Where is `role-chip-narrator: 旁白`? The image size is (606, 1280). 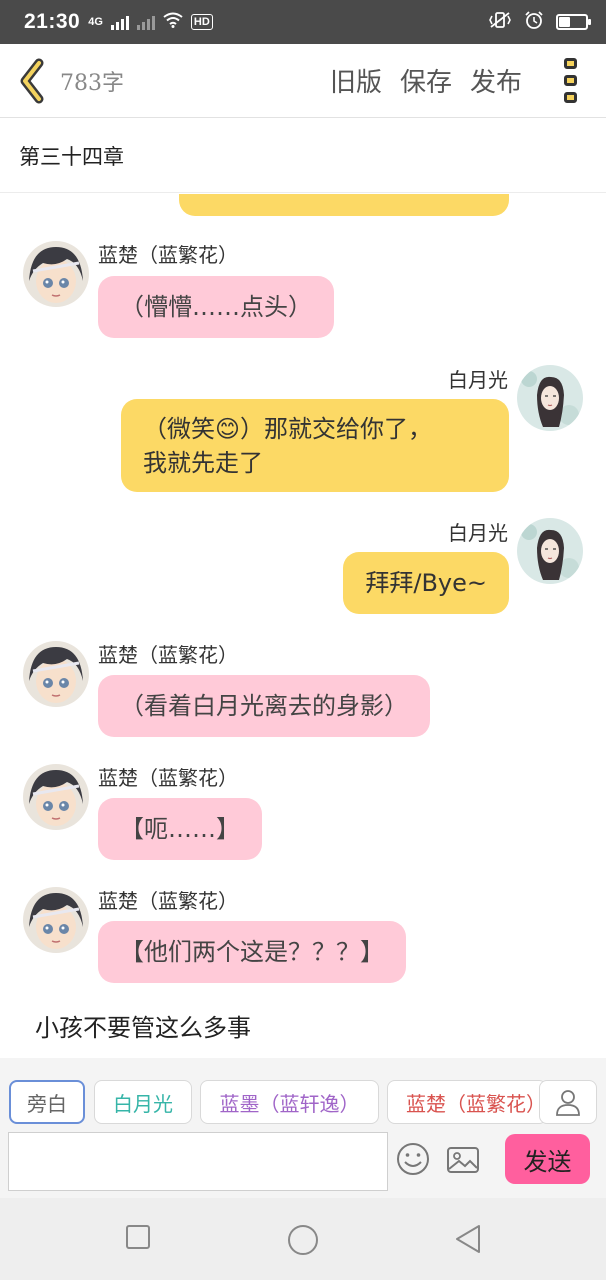
role-chip-narrator: 旁白 is located at coordinates (47, 1102).